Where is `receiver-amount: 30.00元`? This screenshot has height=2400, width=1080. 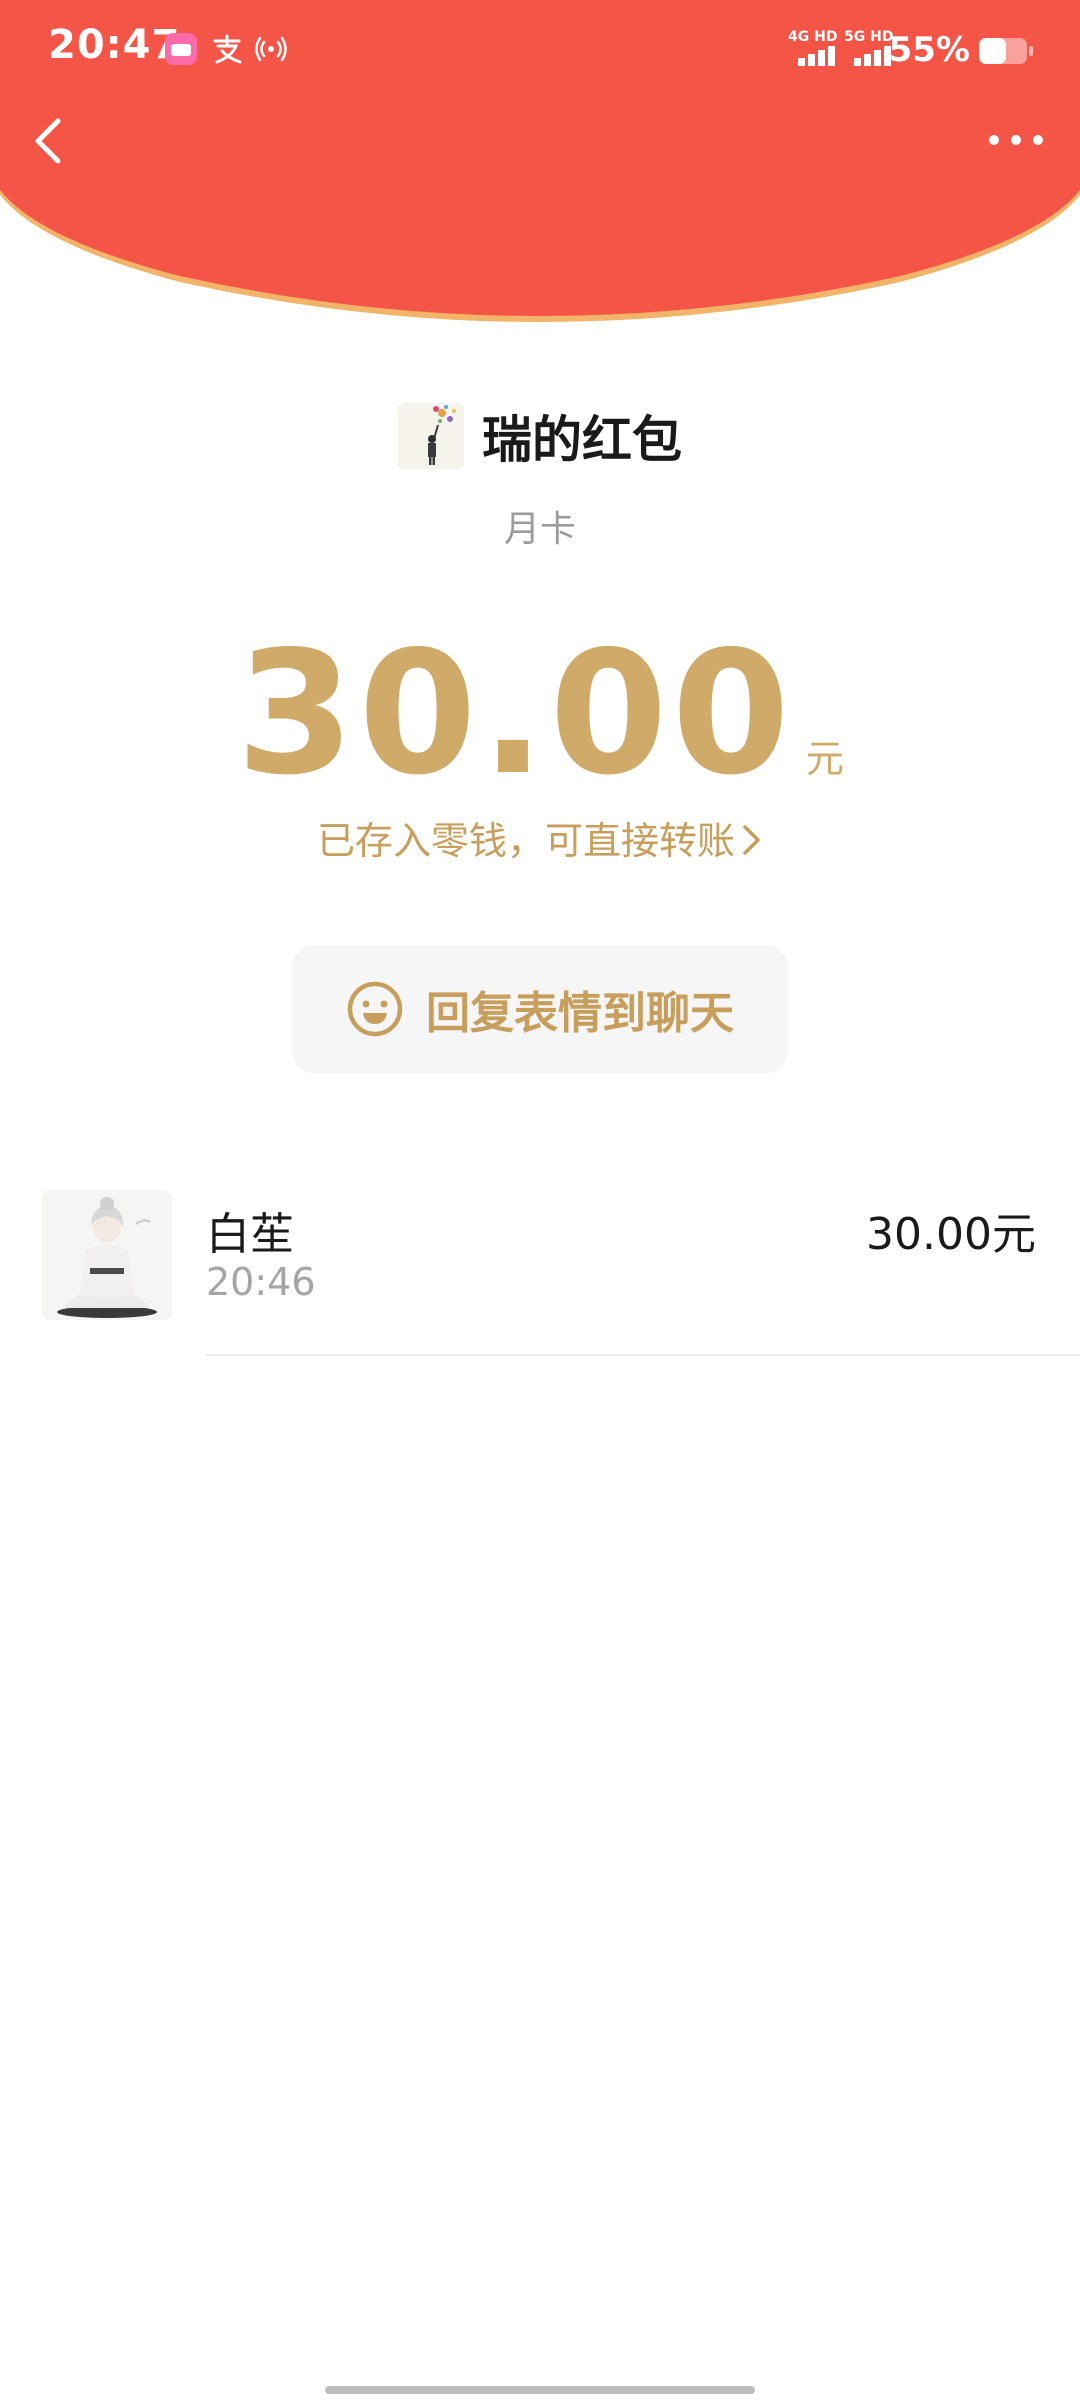
receiver-amount: 30.00元 is located at coordinates (951, 1234).